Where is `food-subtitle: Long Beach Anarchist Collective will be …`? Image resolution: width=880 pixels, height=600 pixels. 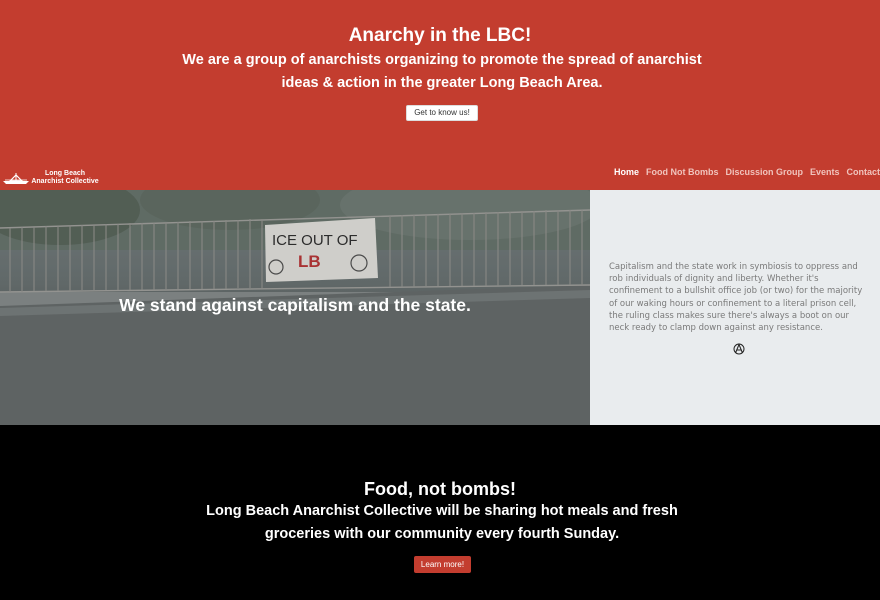 food-subtitle: Long Beach Anarchist Collective will be … is located at coordinates (442, 522).